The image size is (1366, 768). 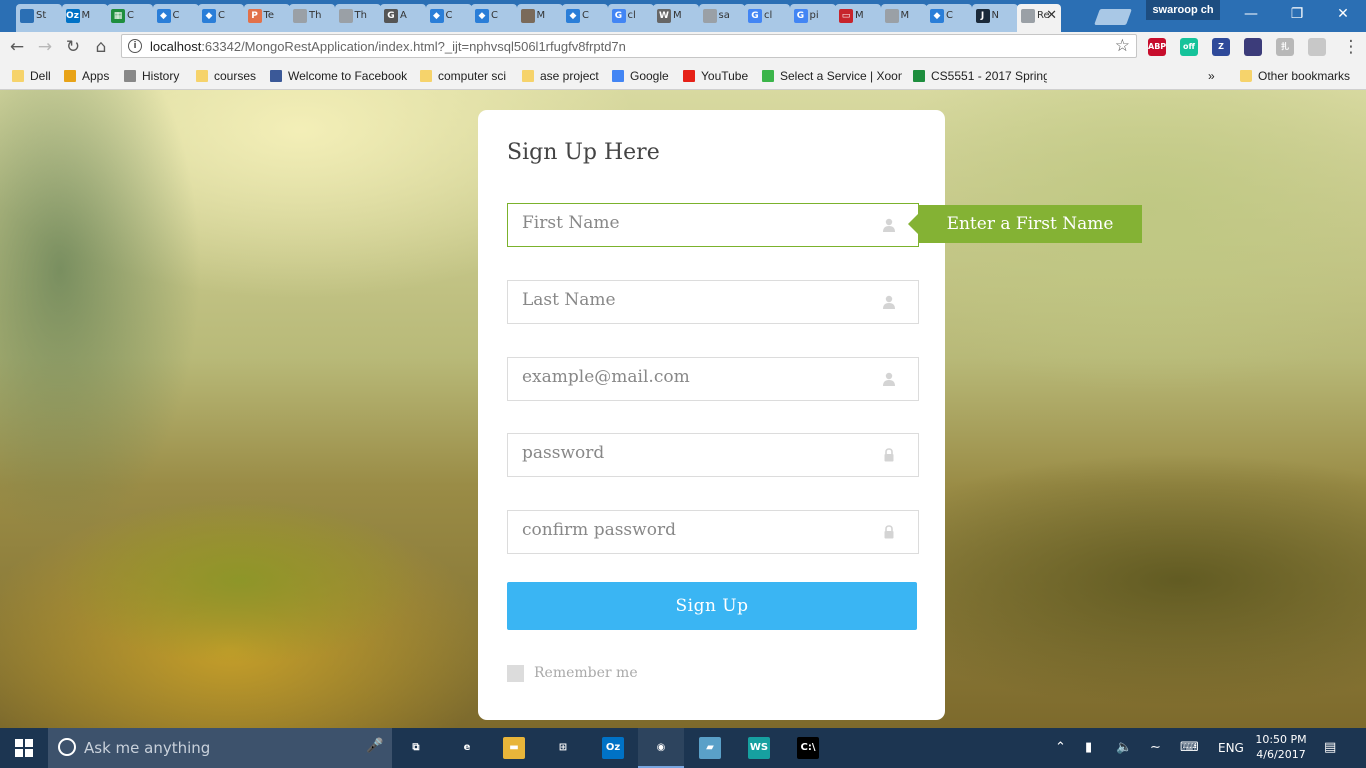 I want to click on restore-icon: ❐, so click(x=1297, y=14).